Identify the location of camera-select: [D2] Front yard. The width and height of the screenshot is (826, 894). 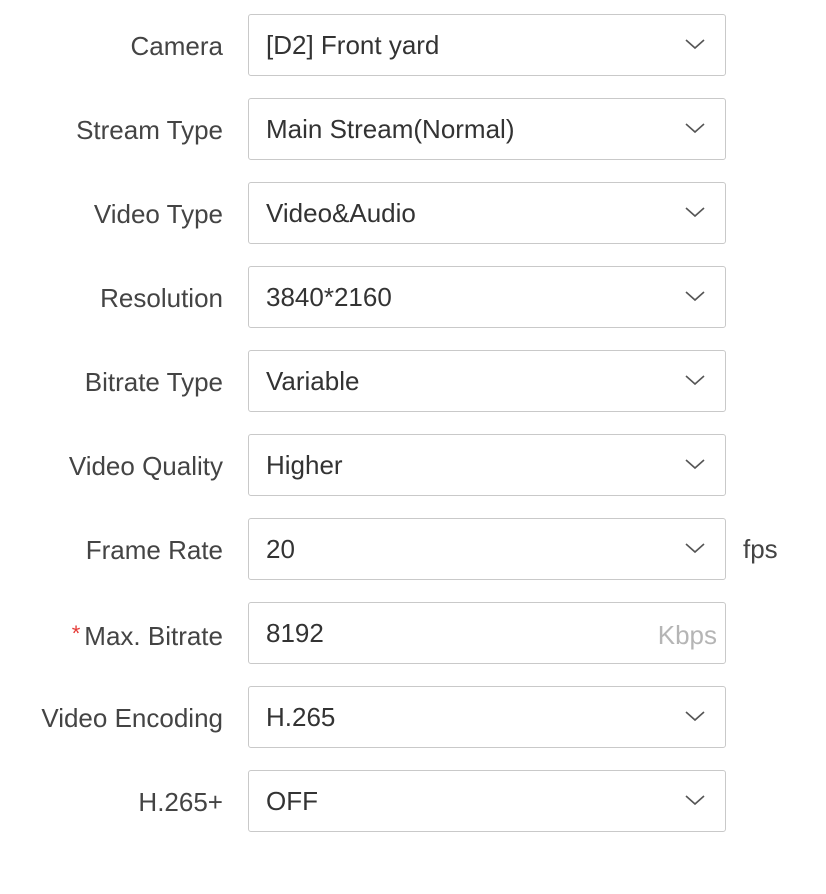
(487, 45).